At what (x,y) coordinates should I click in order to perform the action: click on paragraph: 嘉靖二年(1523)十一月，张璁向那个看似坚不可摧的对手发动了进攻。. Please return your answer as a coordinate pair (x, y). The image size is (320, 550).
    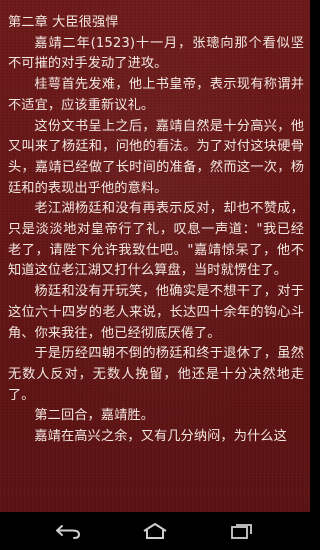
    Looking at the image, I should click on (156, 53).